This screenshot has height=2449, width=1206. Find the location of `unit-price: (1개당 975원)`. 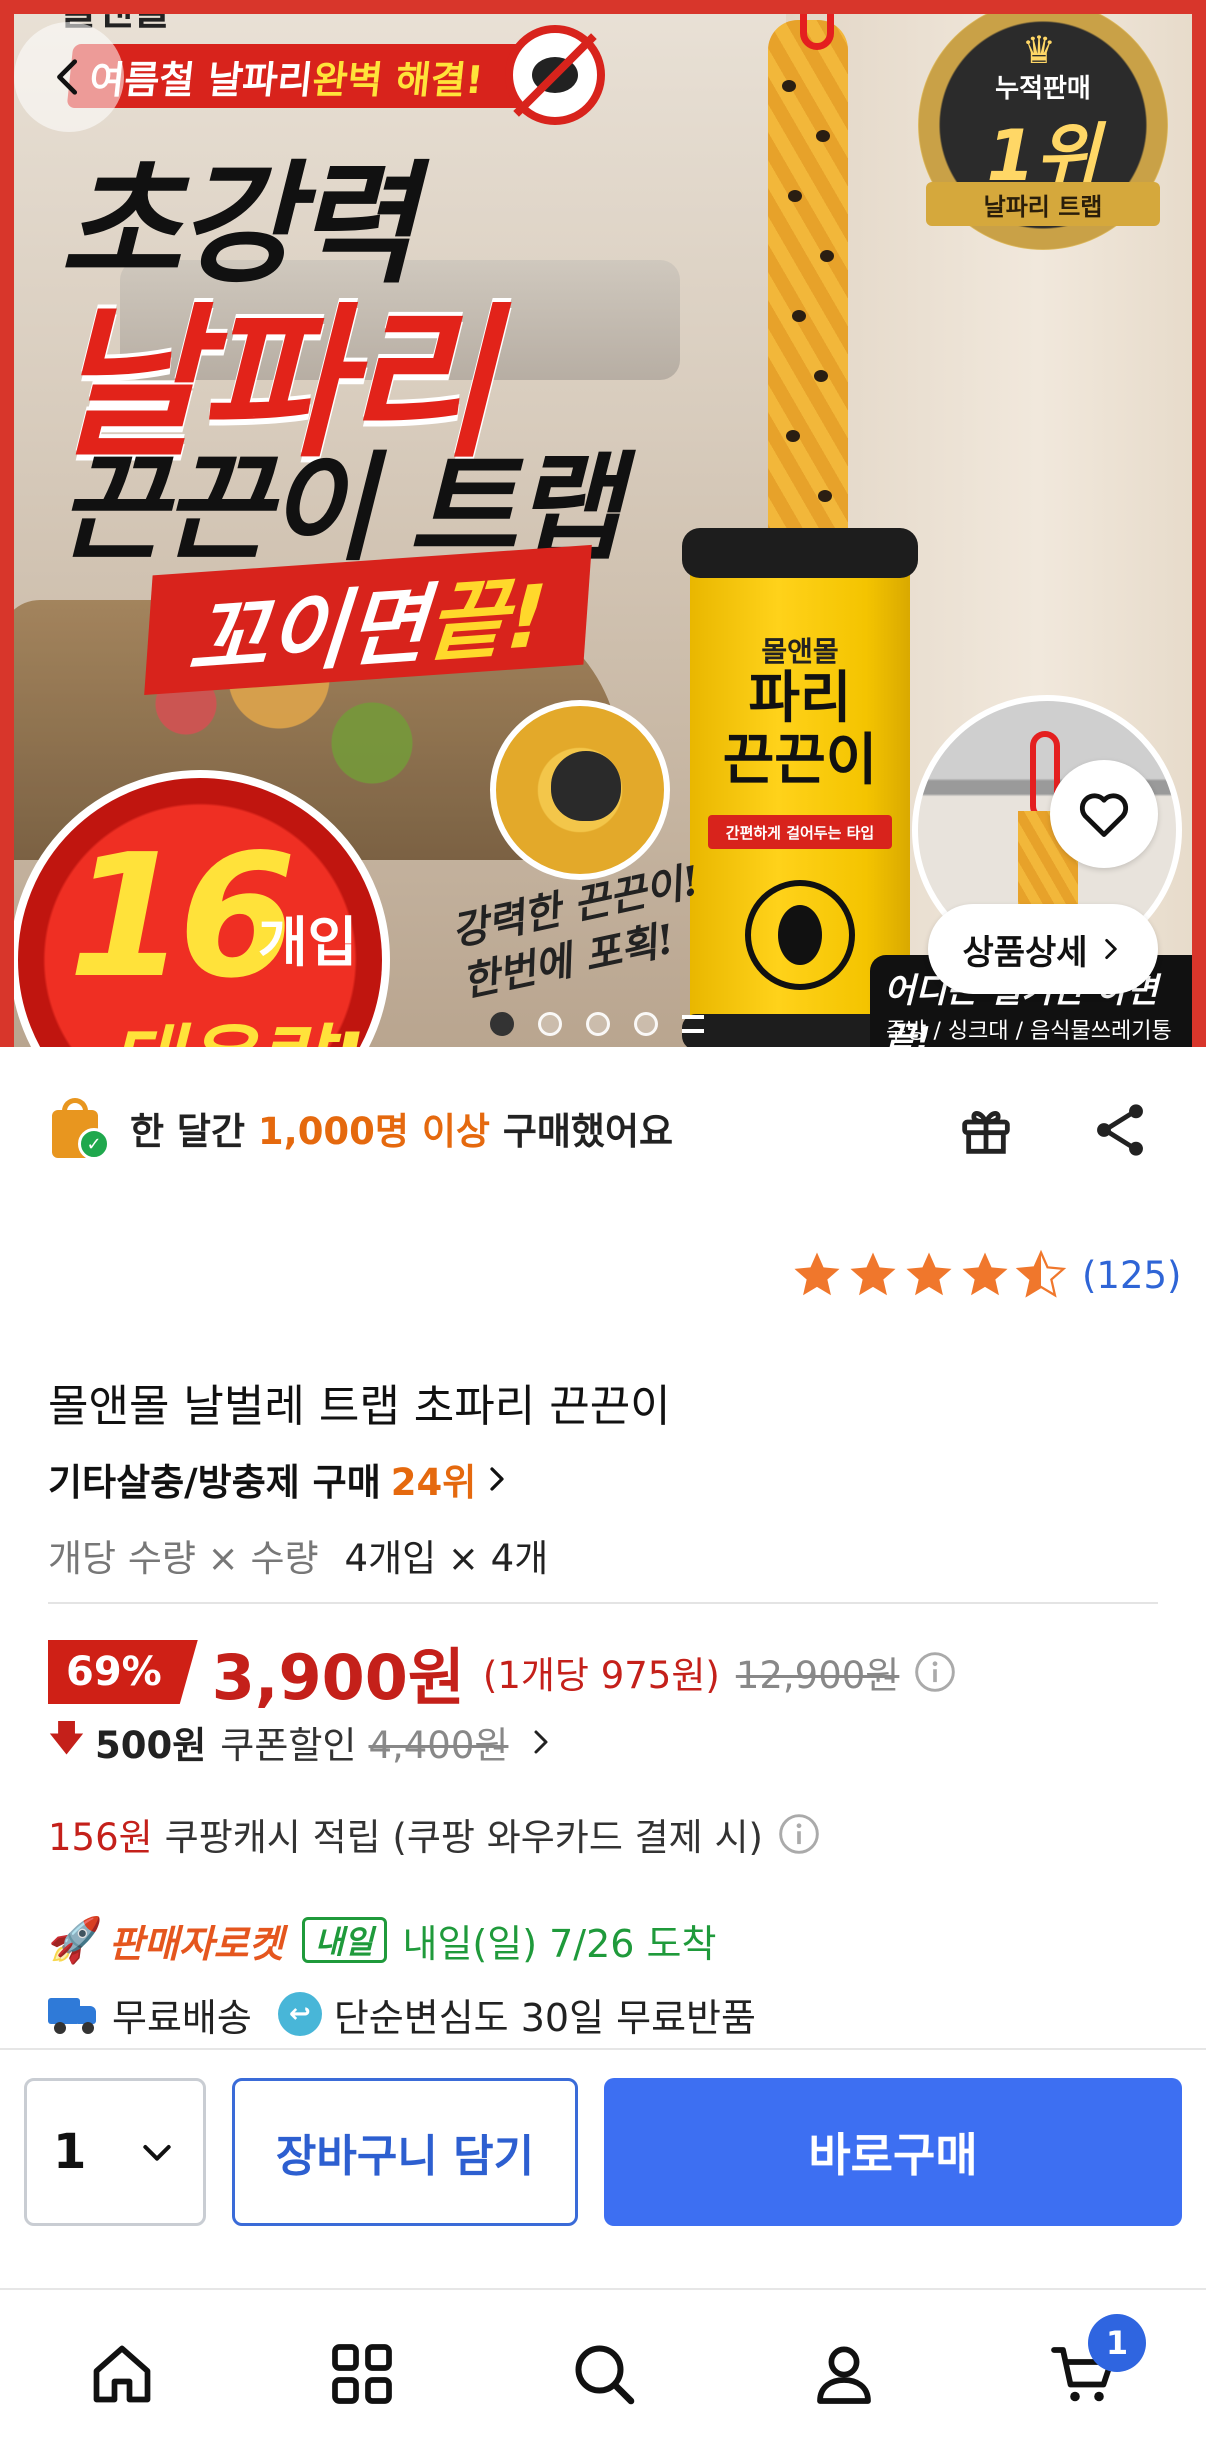

unit-price: (1개당 975원) is located at coordinates (601, 1675).